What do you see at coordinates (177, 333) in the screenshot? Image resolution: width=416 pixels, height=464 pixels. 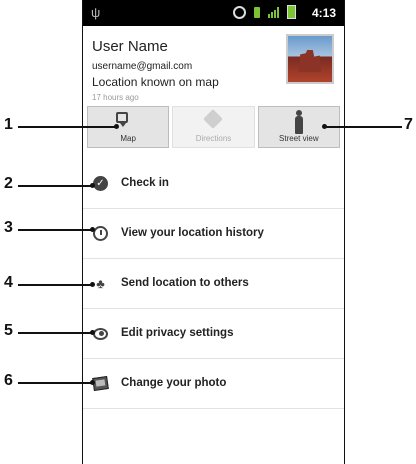 I see `menu-item-label: Edit privacy settings` at bounding box center [177, 333].